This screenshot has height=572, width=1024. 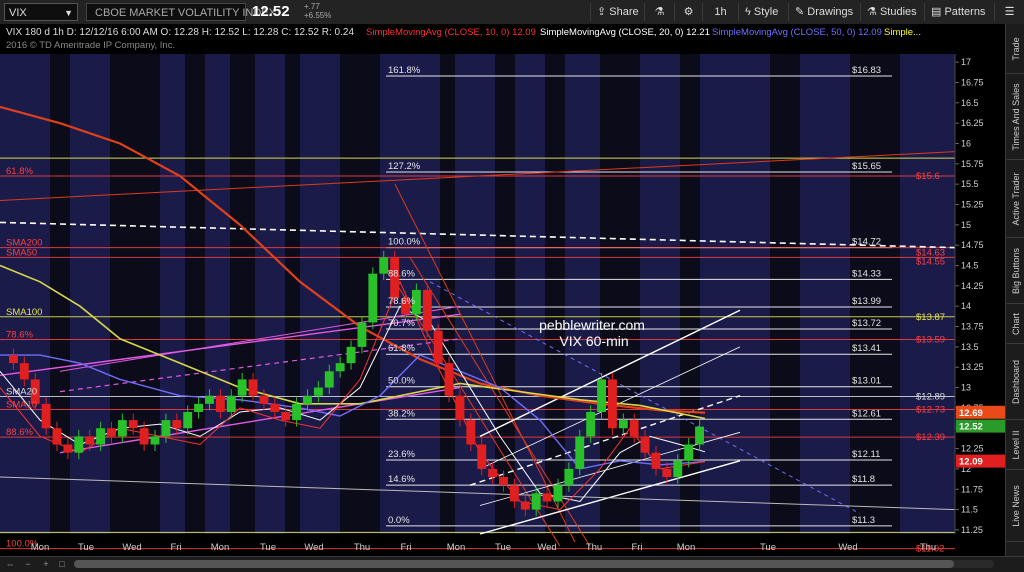 What do you see at coordinates (28, 564) in the screenshot?
I see `zoom-out-icon: −` at bounding box center [28, 564].